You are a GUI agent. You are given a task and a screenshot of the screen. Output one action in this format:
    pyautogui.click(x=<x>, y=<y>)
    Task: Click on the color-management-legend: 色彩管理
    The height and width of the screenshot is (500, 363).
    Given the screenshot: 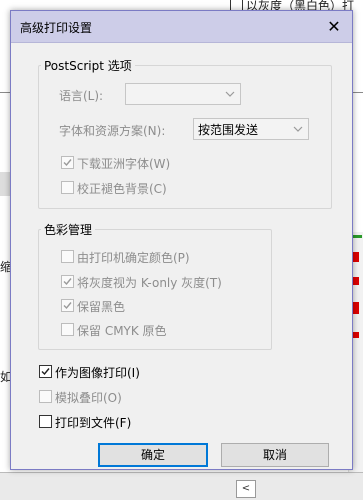 What is the action you would take?
    pyautogui.click(x=68, y=230)
    